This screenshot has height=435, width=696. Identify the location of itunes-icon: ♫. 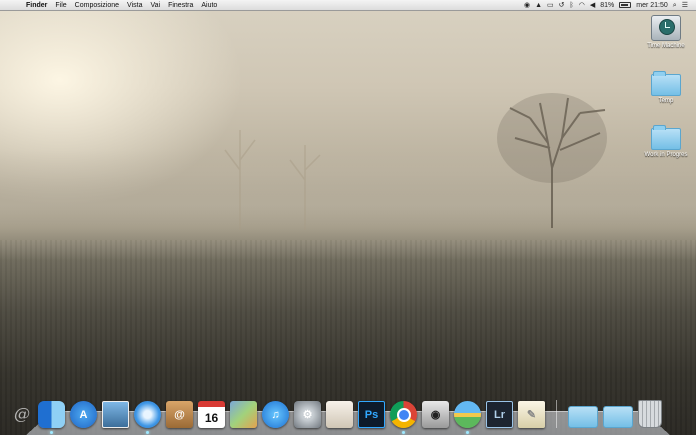
(275, 414).